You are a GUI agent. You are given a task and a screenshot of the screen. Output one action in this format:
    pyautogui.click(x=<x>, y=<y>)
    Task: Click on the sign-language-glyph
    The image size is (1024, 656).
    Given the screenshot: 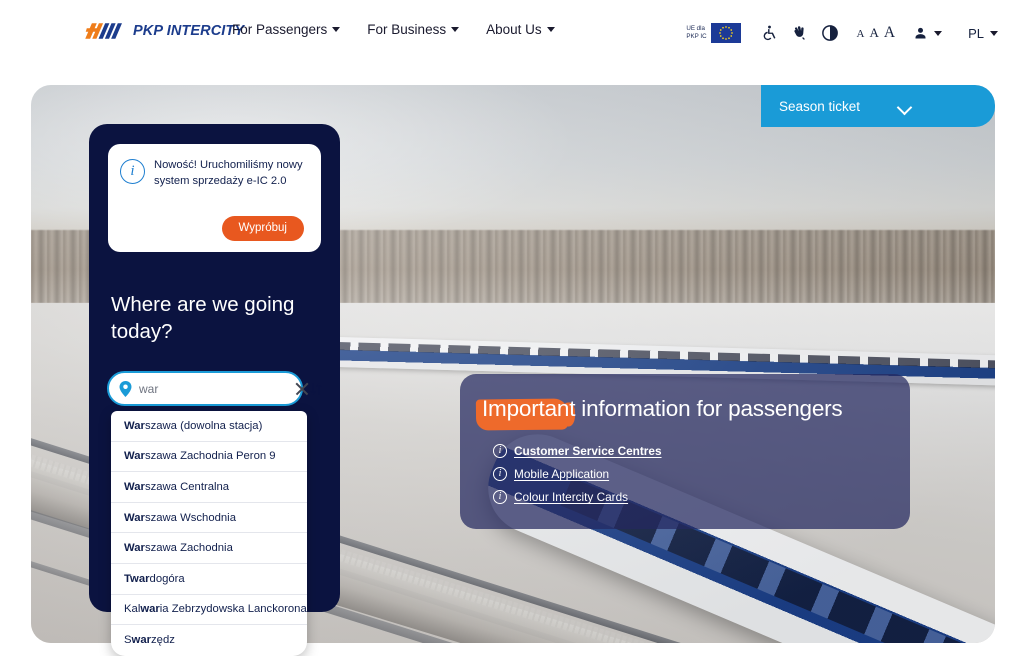 What is the action you would take?
    pyautogui.click(x=799, y=33)
    